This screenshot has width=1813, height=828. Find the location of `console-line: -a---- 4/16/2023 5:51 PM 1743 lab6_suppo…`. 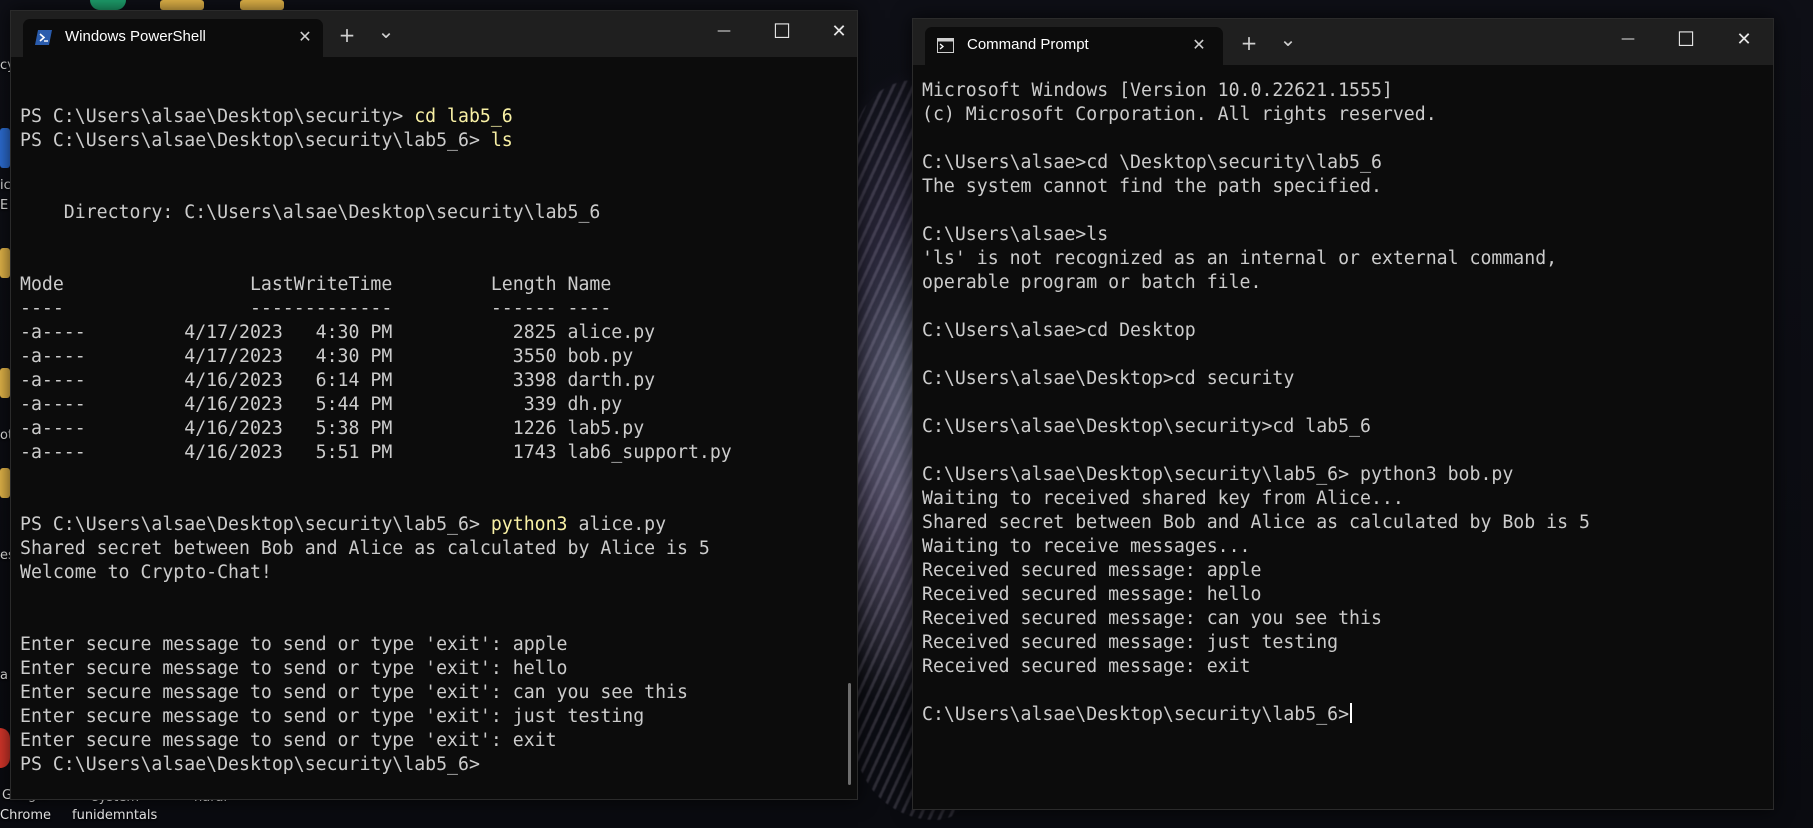

console-line: -a---- 4/16/2023 5:51 PM 1743 lab6_suppo… is located at coordinates (438, 453).